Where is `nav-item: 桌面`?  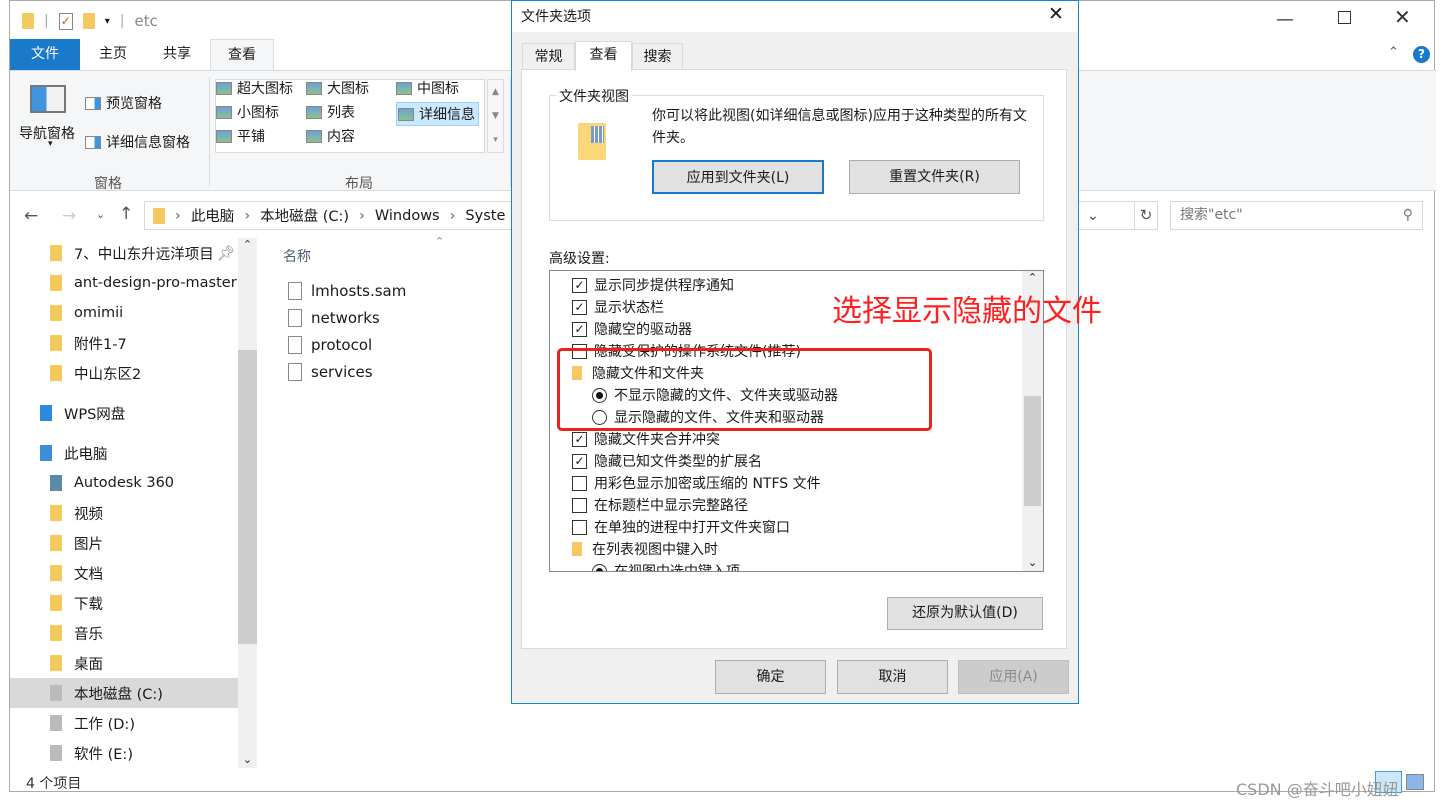 nav-item: 桌面 is located at coordinates (124, 663).